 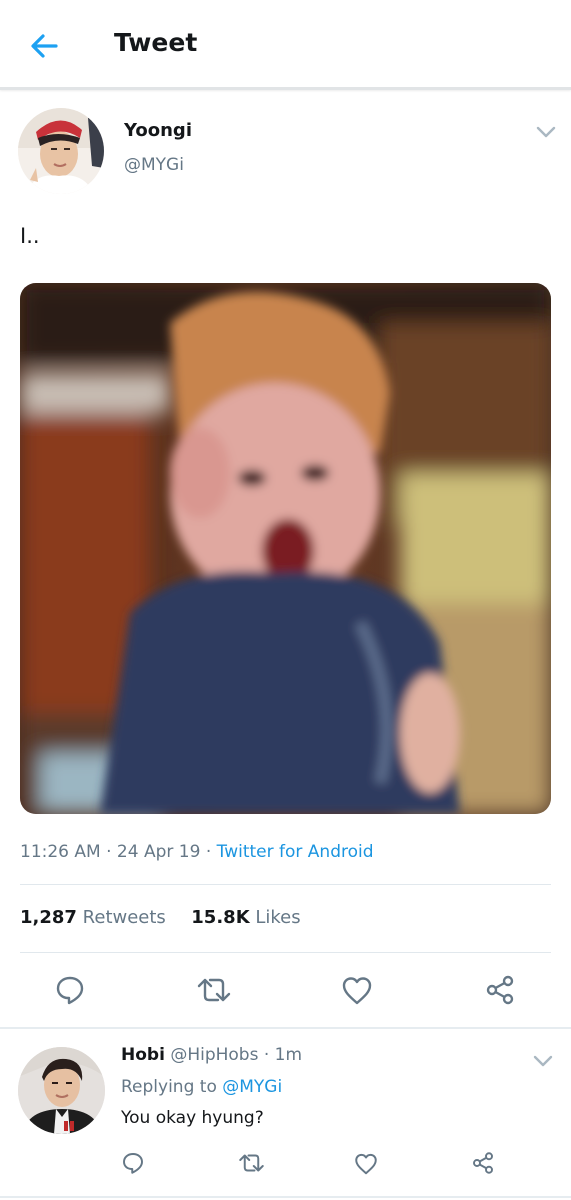 What do you see at coordinates (285, 45) in the screenshot?
I see `top-app-bar: Tweet` at bounding box center [285, 45].